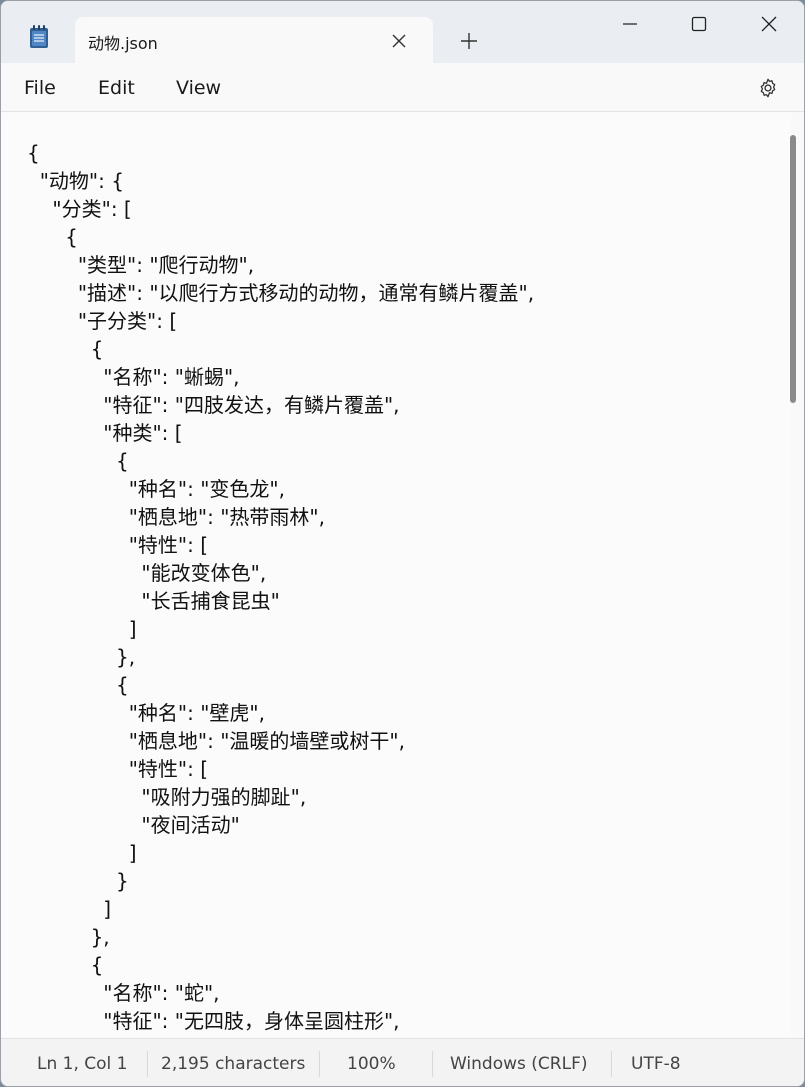 This screenshot has height=1087, width=805. I want to click on code-line: "能改变体色",, so click(147, 573).